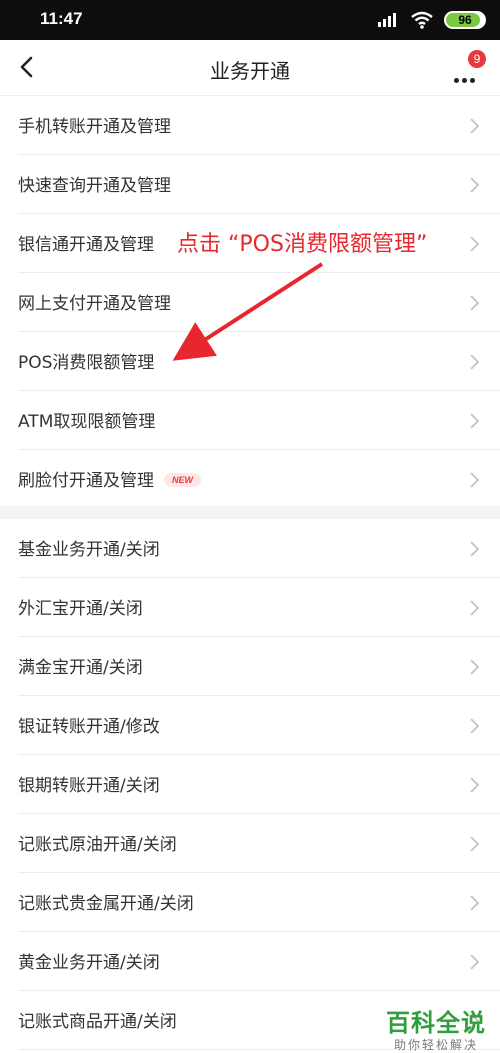  I want to click on nav-bar: 业务开通 9, so click(250, 68).